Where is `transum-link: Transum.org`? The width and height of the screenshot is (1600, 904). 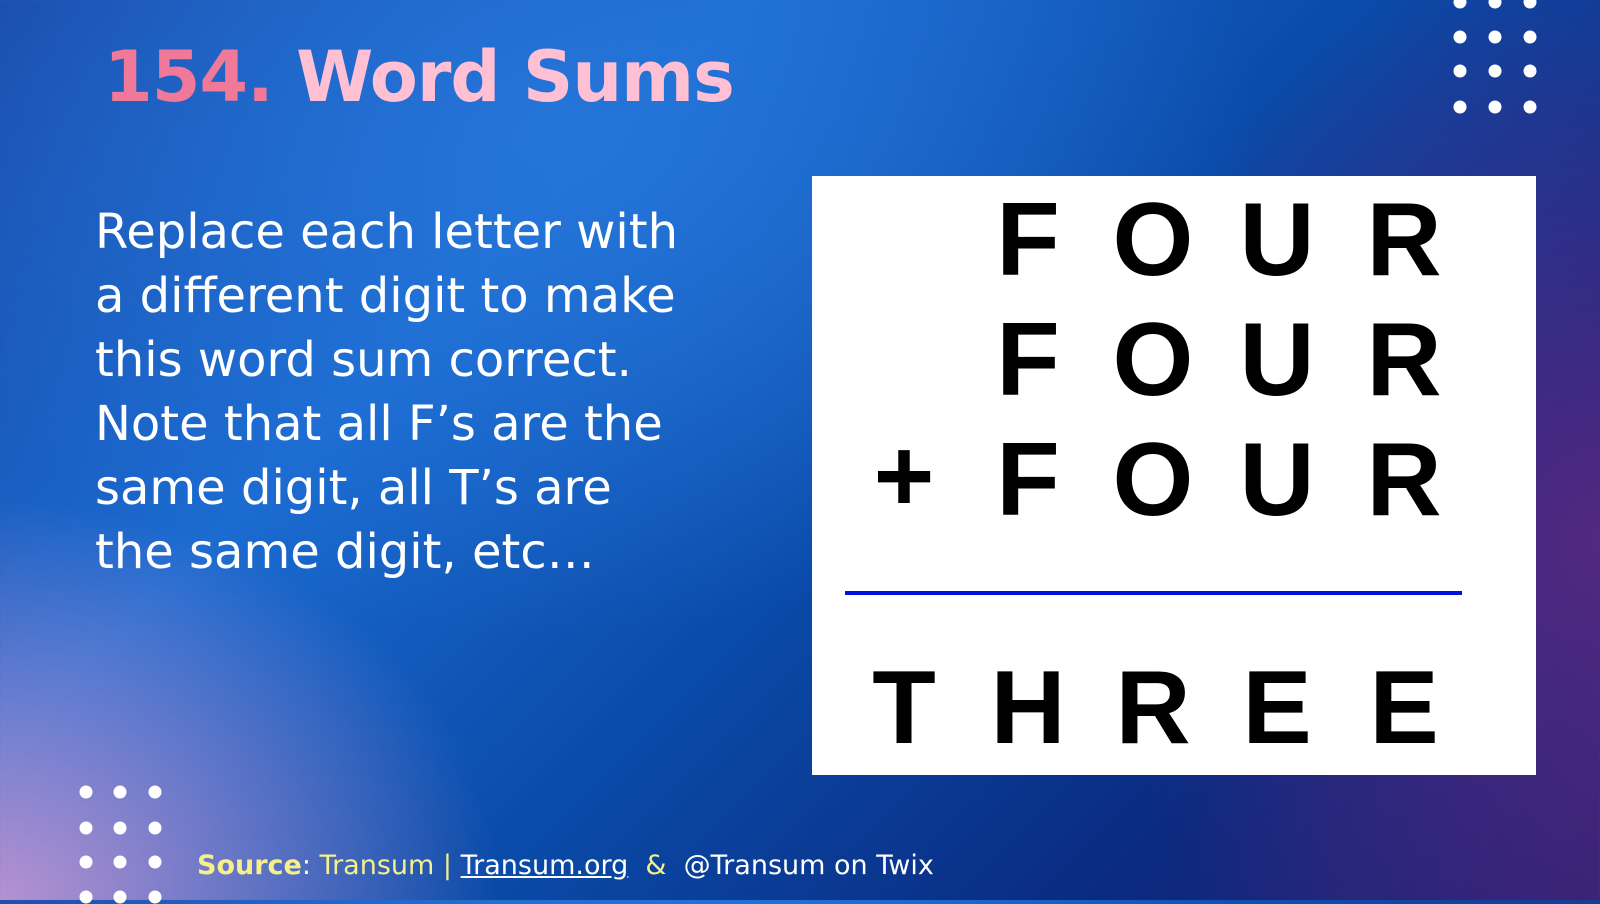
transum-link: Transum.org is located at coordinates (545, 865).